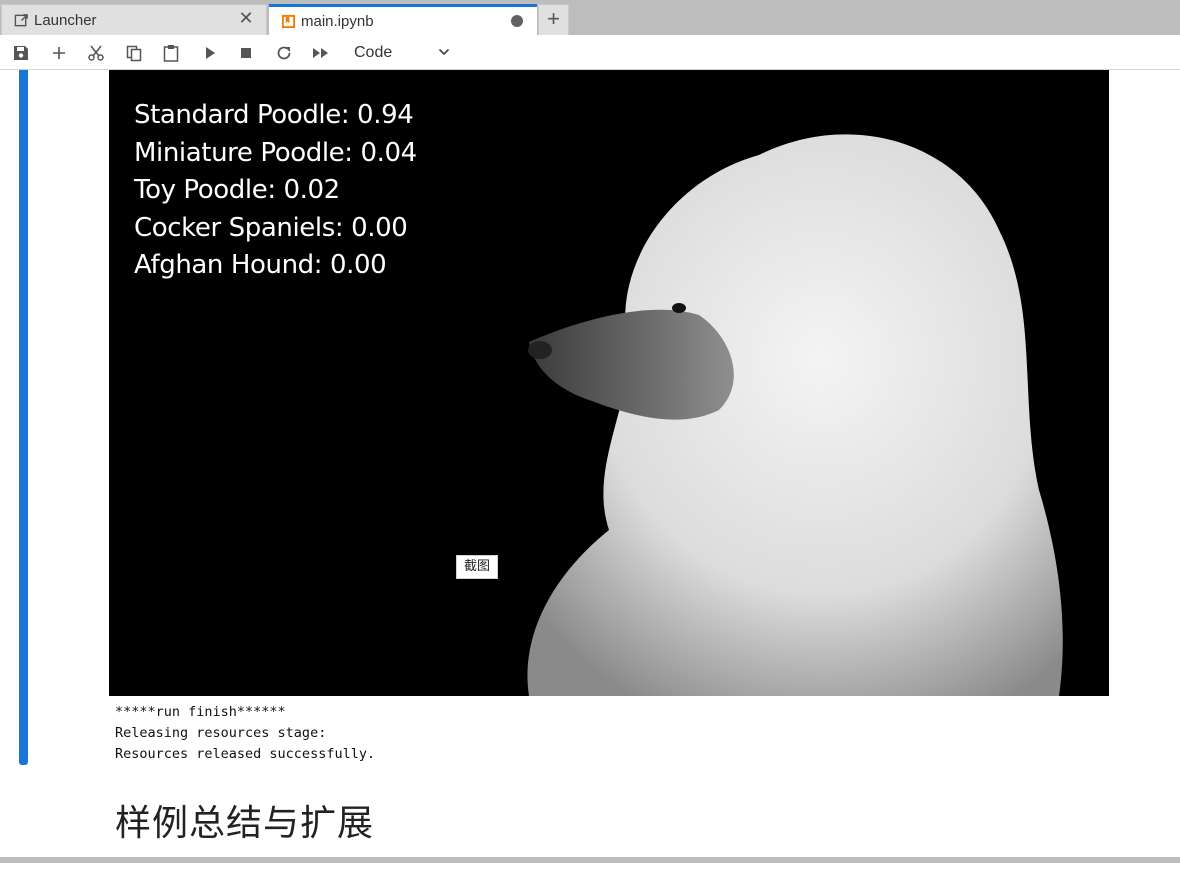 The height and width of the screenshot is (869, 1180). I want to click on stdout-line: *****run finish******, so click(200, 712).